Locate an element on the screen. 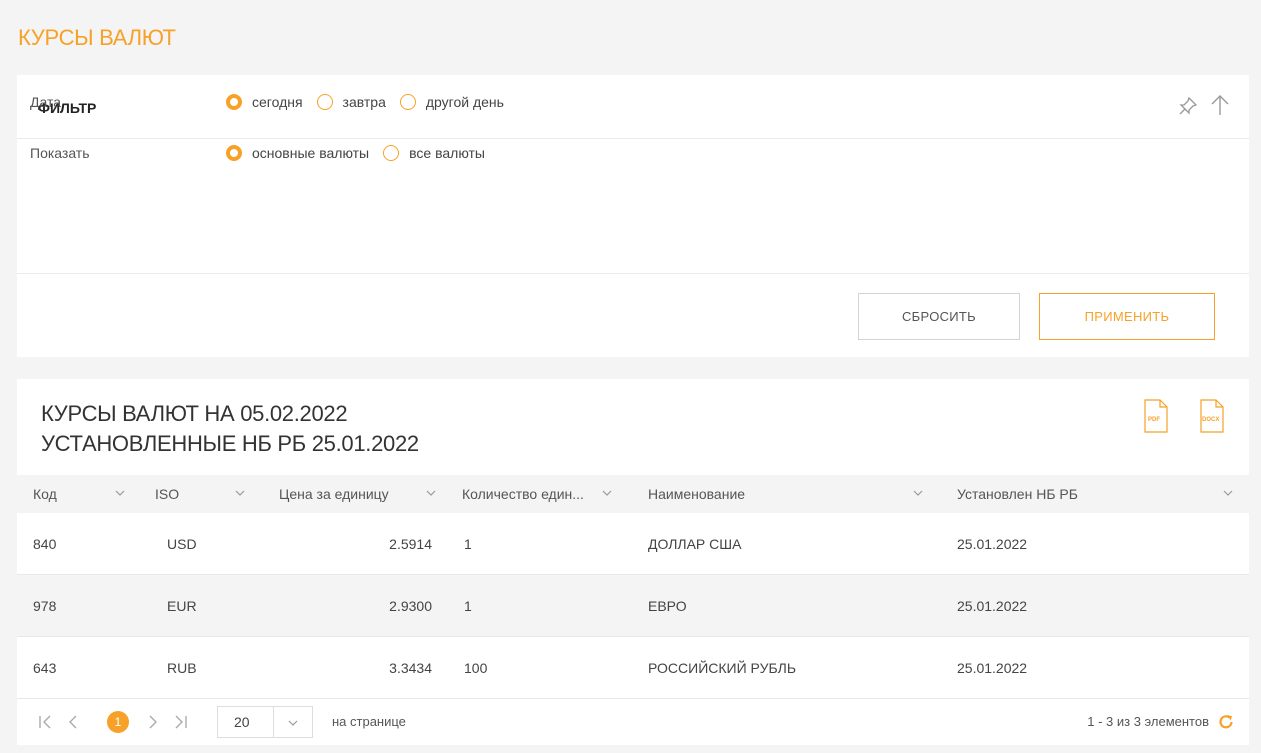 The width and height of the screenshot is (1261, 753). column-header-set-by-nbrb: Установлен НБ РБ is located at coordinates (1017, 494).